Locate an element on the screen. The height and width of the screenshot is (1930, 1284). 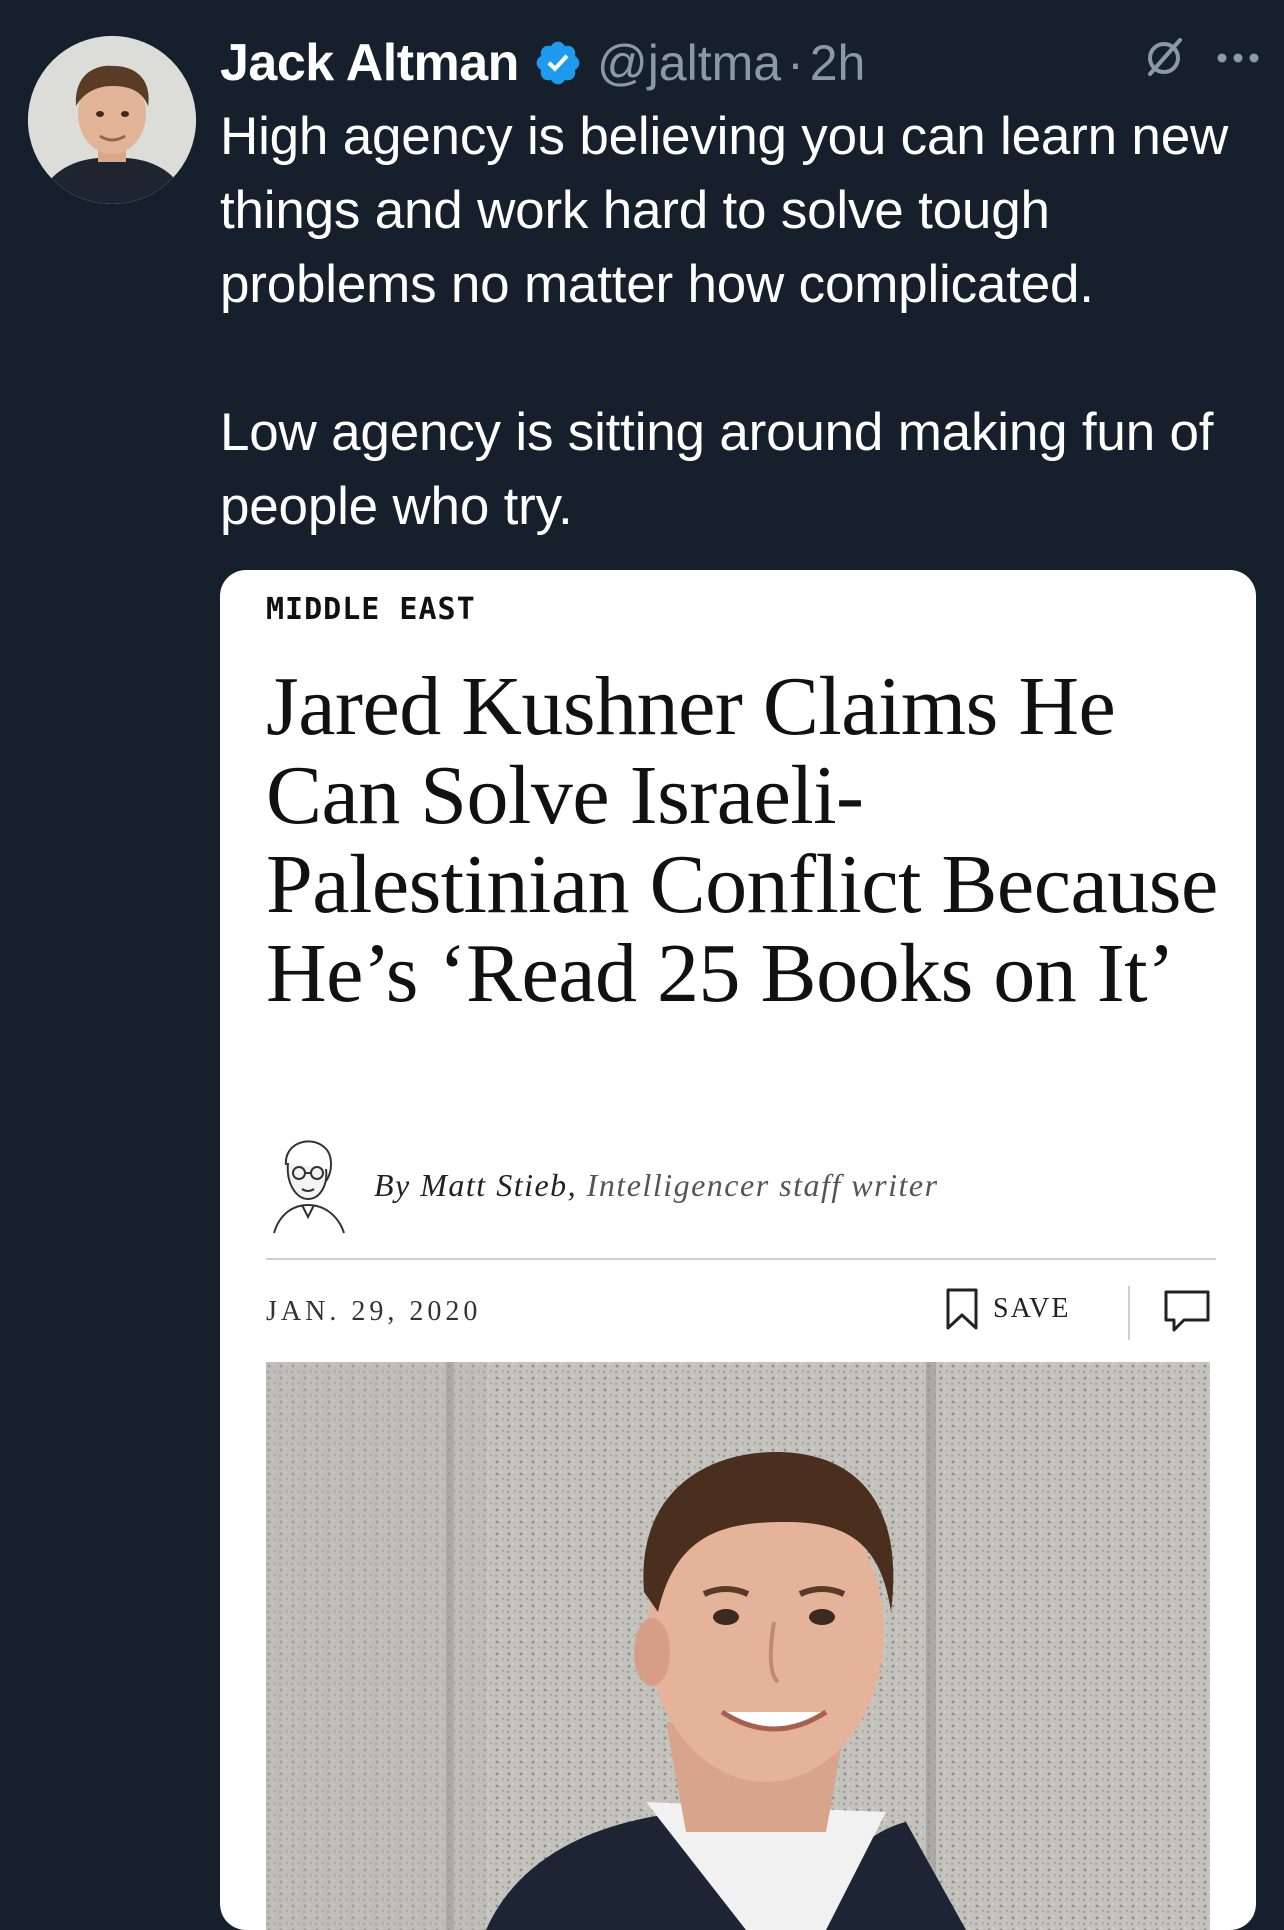
save-button: SAVE is located at coordinates (1008, 1309).